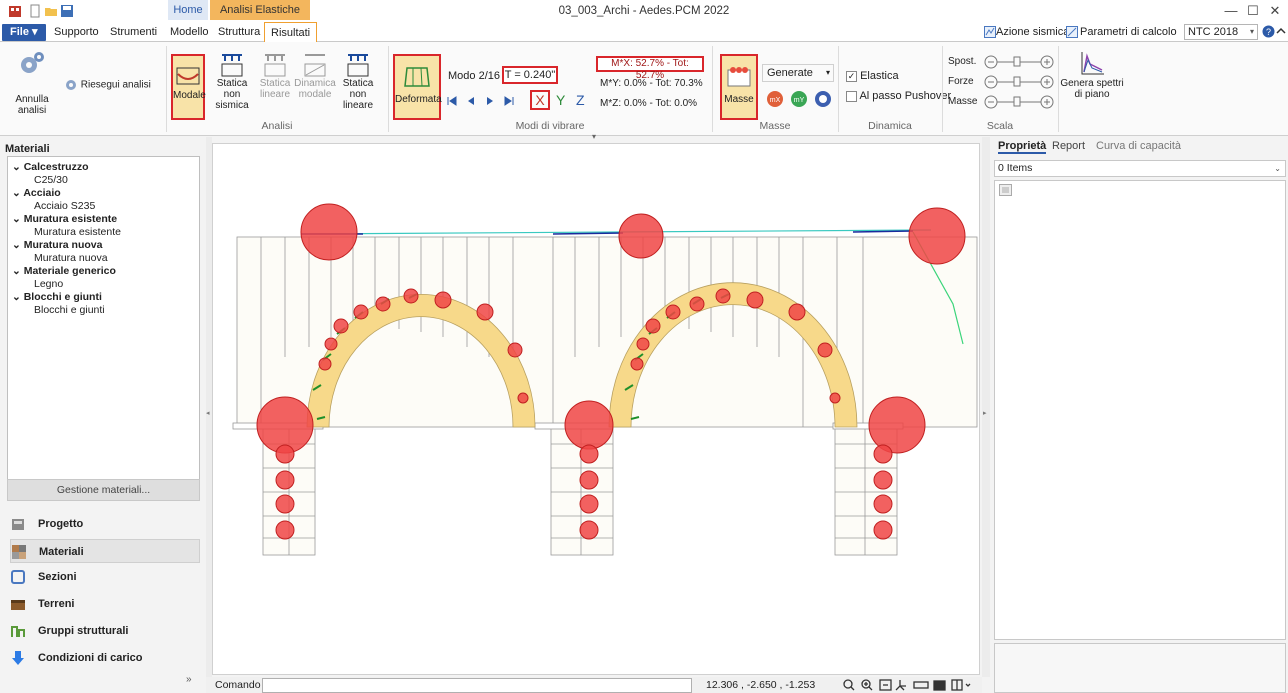 The height and width of the screenshot is (693, 1288). Describe the element at coordinates (77, 232) in the screenshot. I see `tree-leaf: Muratura esistente` at that location.